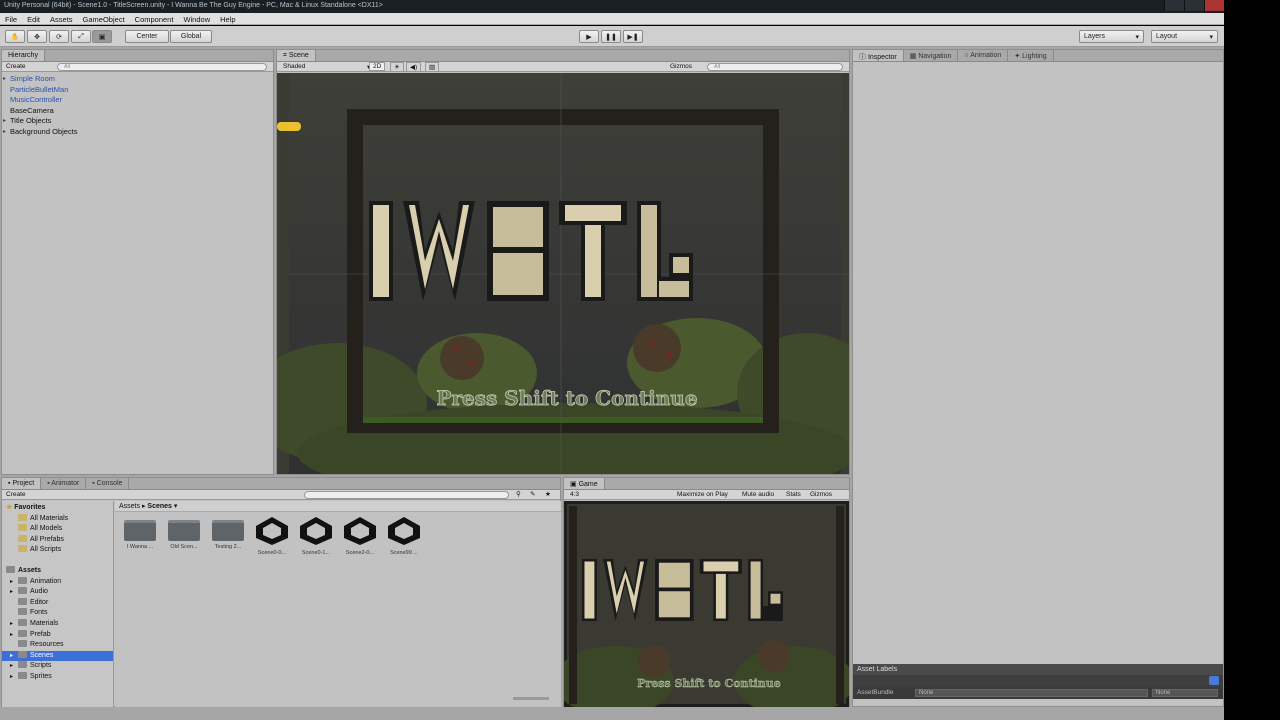 This screenshot has width=1280, height=720. I want to click on hierarchy-item: ▸ Background Objects, so click(137, 132).